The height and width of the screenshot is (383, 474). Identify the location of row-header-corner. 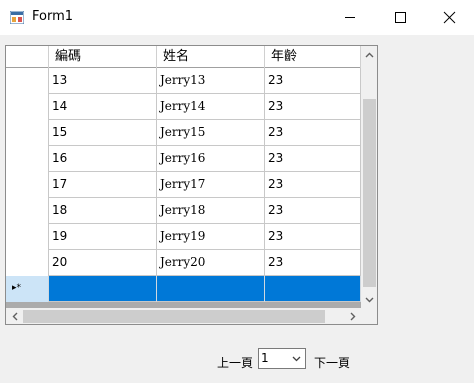
(27, 57).